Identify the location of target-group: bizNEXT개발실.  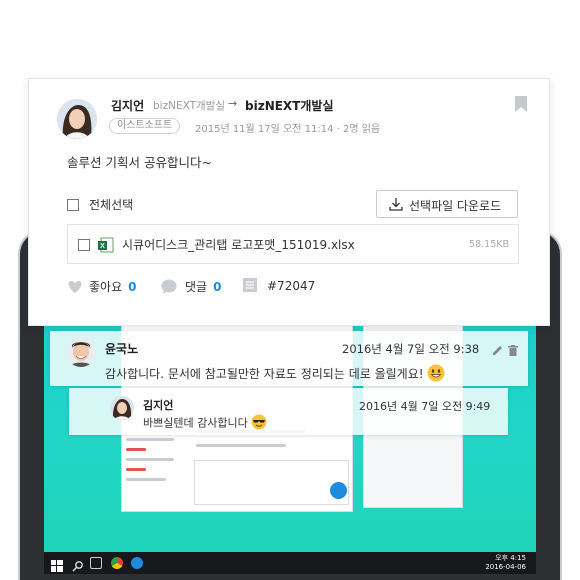
(289, 105).